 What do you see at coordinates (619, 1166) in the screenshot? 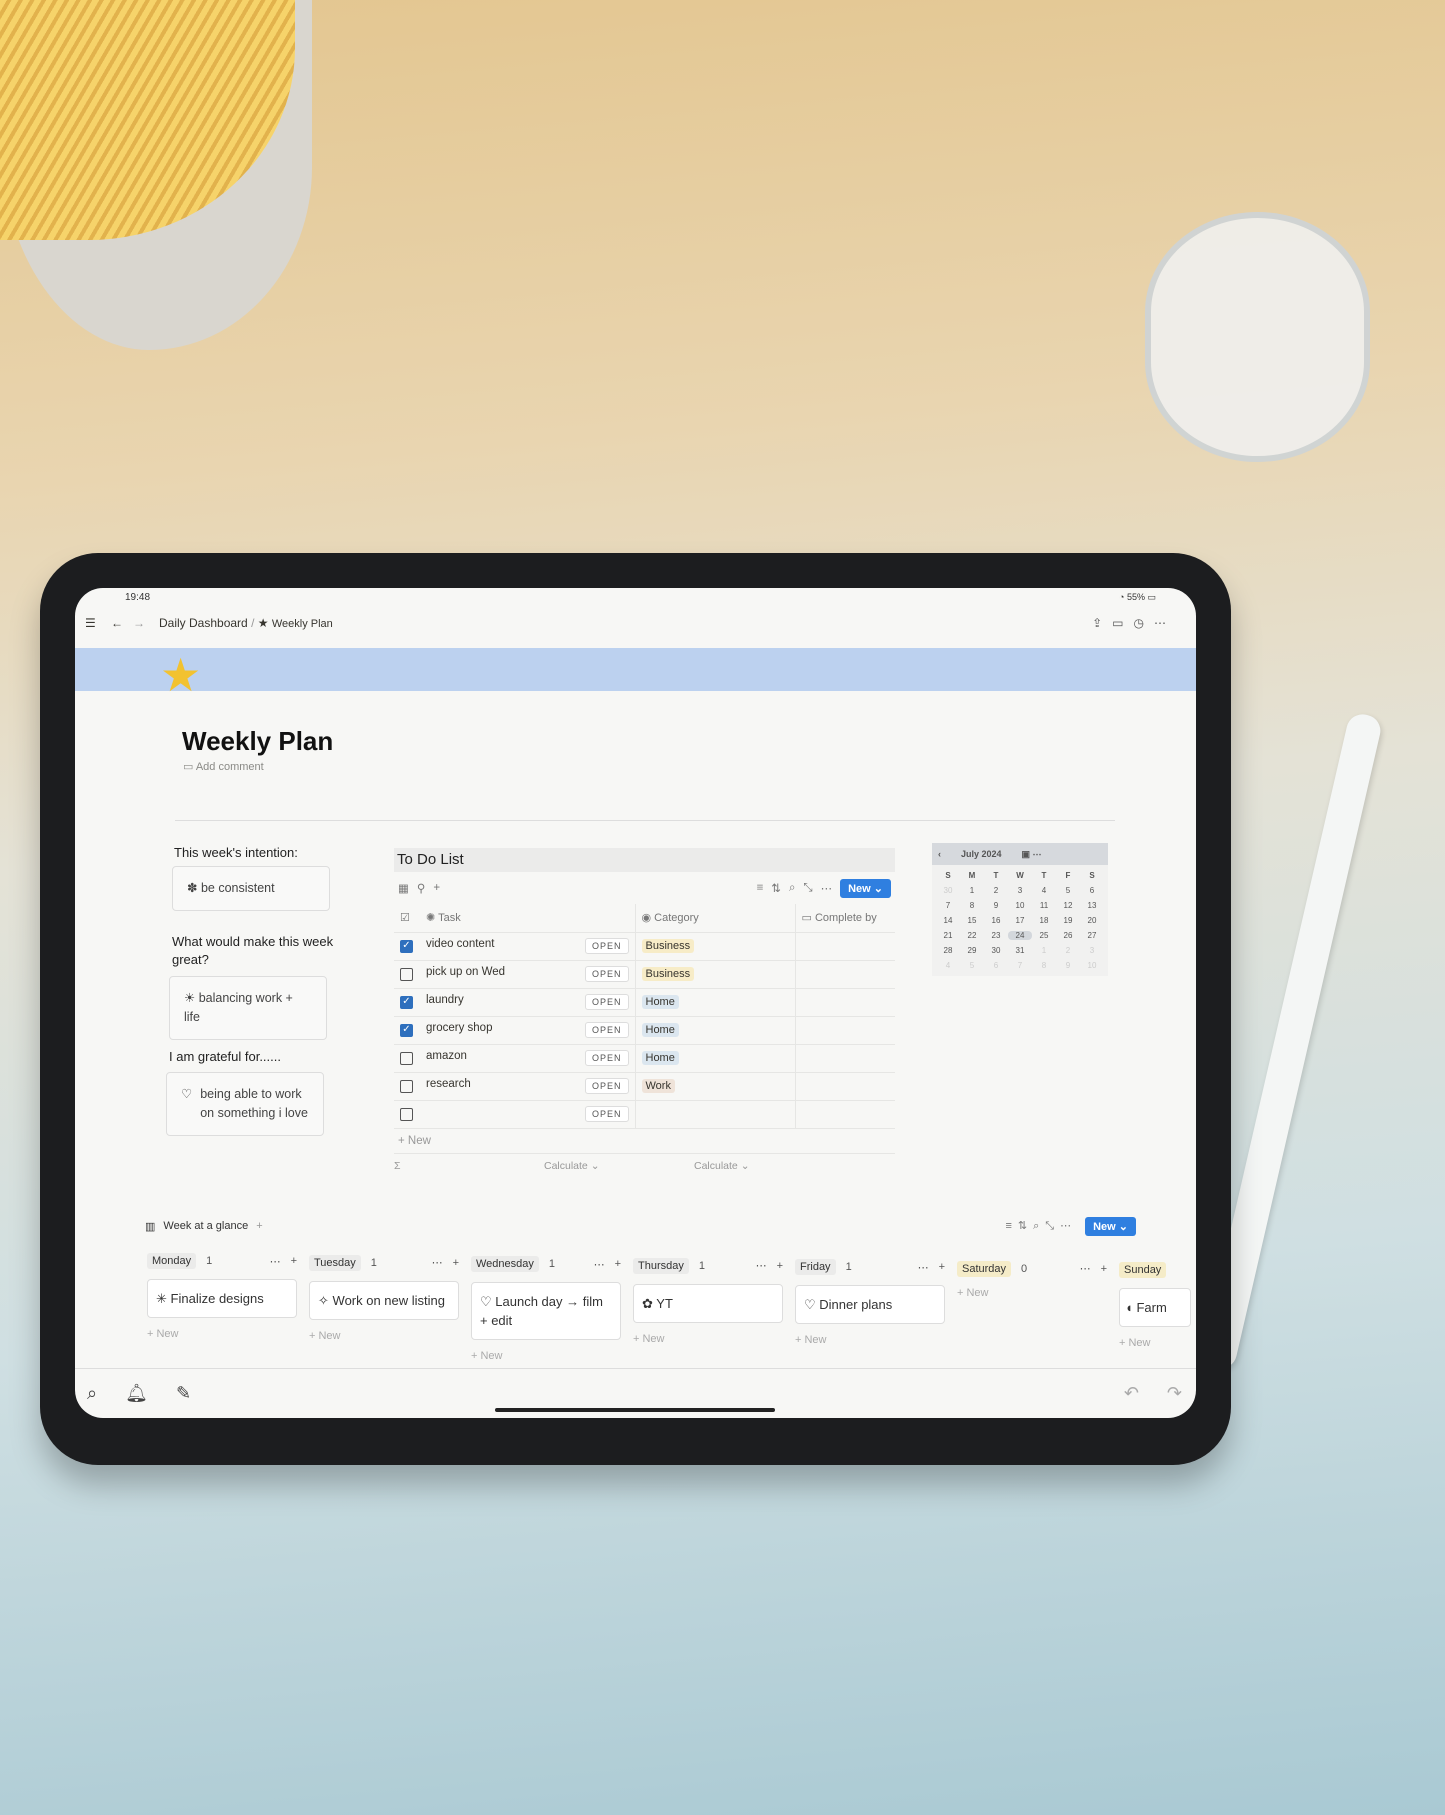
I see `calculate-task: Calculate ⌄` at bounding box center [619, 1166].